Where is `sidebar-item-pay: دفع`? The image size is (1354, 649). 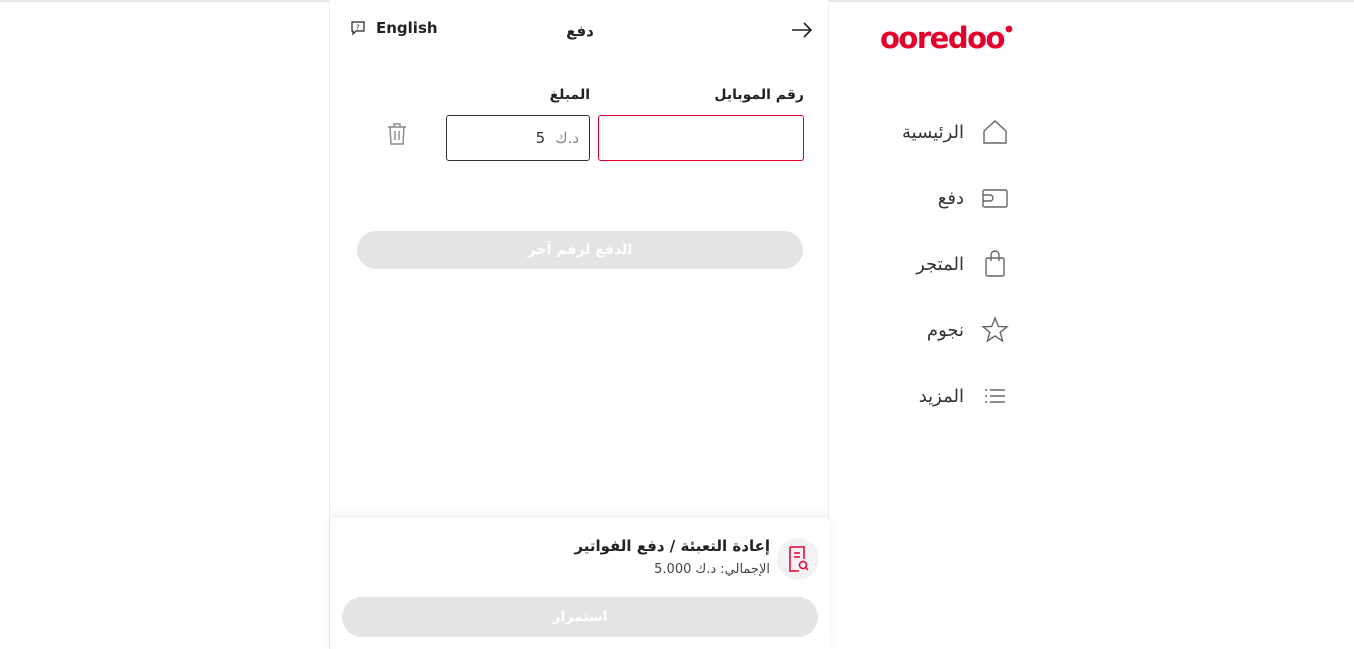
sidebar-item-pay: دفع is located at coordinates (945, 198).